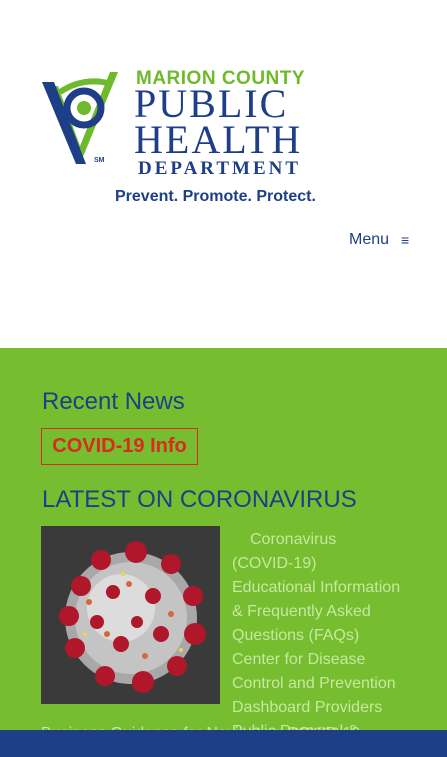  I want to click on hamburger-icon: ≡, so click(405, 240).